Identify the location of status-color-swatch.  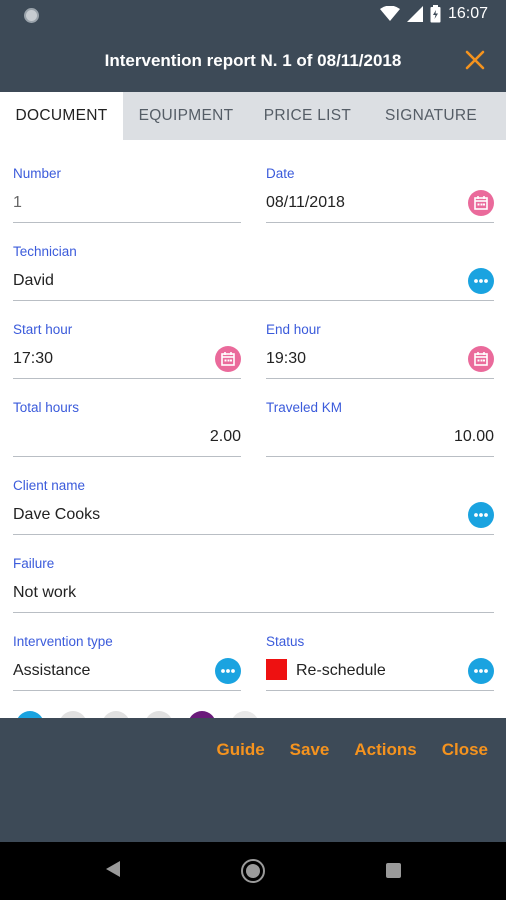
(276, 669).